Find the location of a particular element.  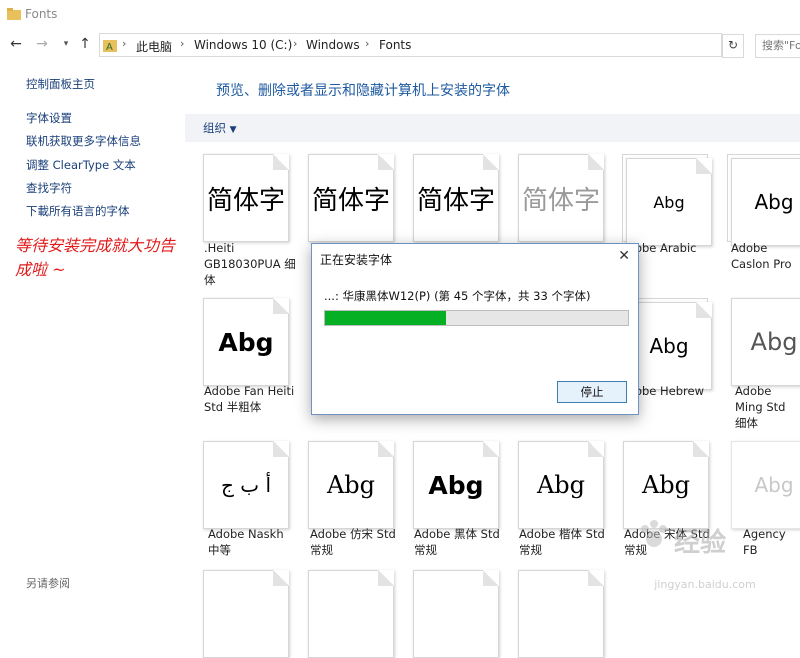

sidebar-item-font-info-online: 联机获取更多字体信息 is located at coordinates (83, 141).